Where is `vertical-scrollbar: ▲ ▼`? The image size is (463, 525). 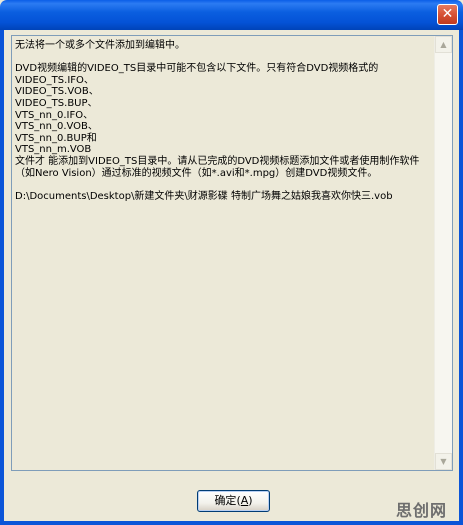 vertical-scrollbar: ▲ ▼ is located at coordinates (443, 253).